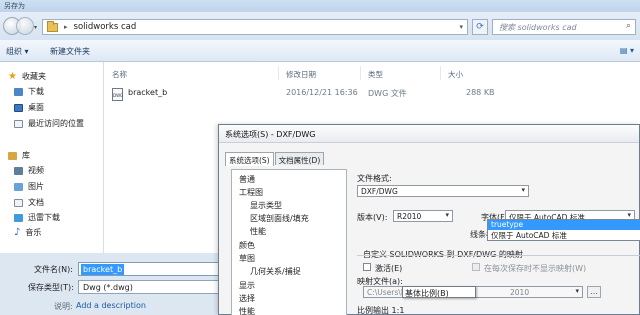 The image size is (640, 315). I want to click on search-placeholder: 搜索 solidworks cad, so click(538, 27).